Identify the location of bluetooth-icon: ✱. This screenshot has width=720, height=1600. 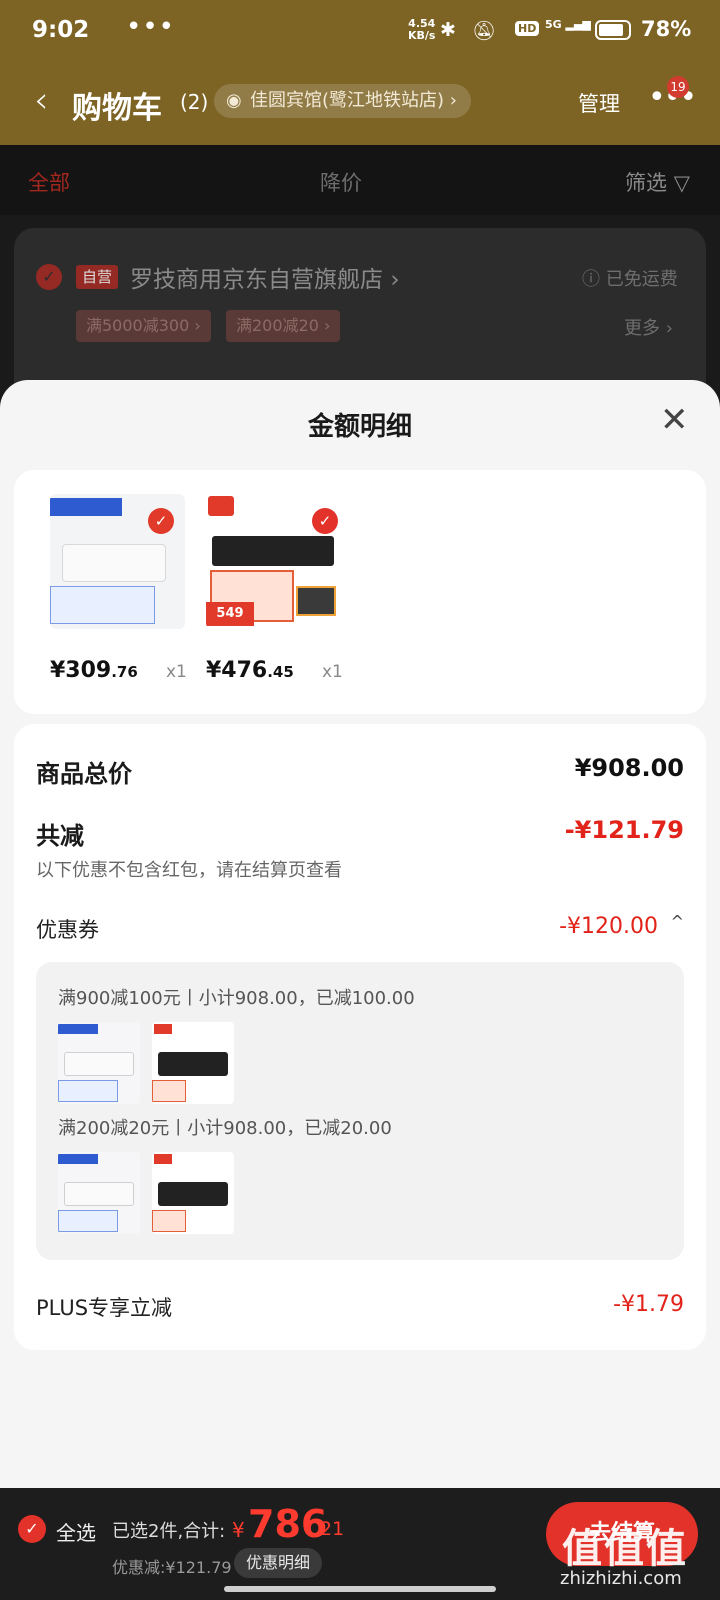
(448, 30).